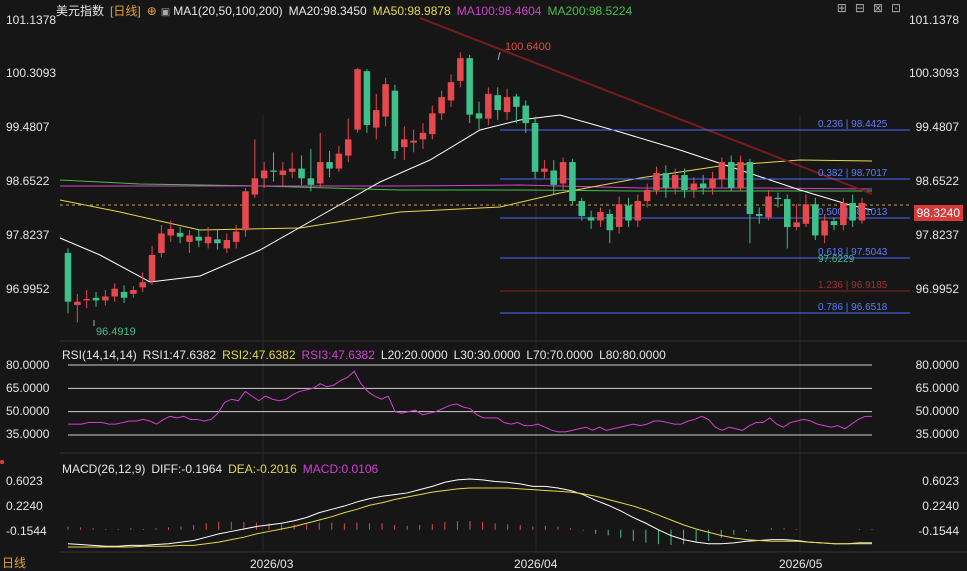 This screenshot has width=967, height=571. What do you see at coordinates (499, 11) in the screenshot?
I see `ma100-label: MA100:98.4604` at bounding box center [499, 11].